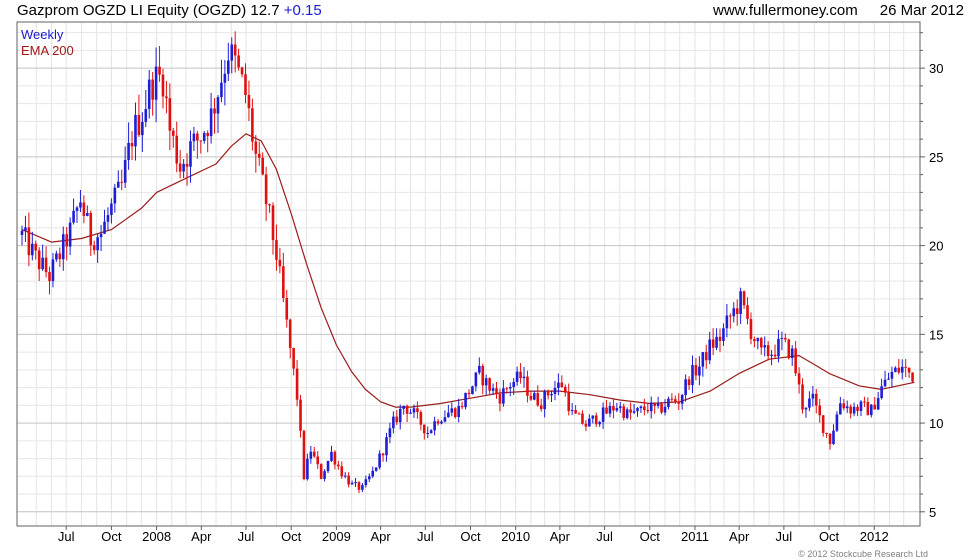 This screenshot has height=560, width=980. I want to click on y-tick-label: 5, so click(932, 512).